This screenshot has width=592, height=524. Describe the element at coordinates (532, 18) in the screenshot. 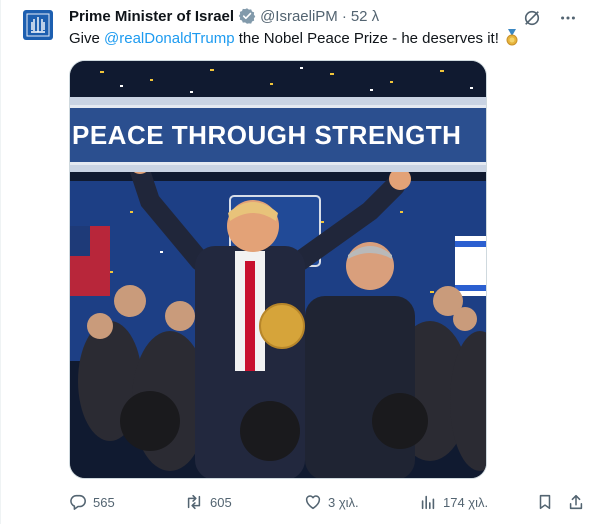

I see `grok-icon` at that location.